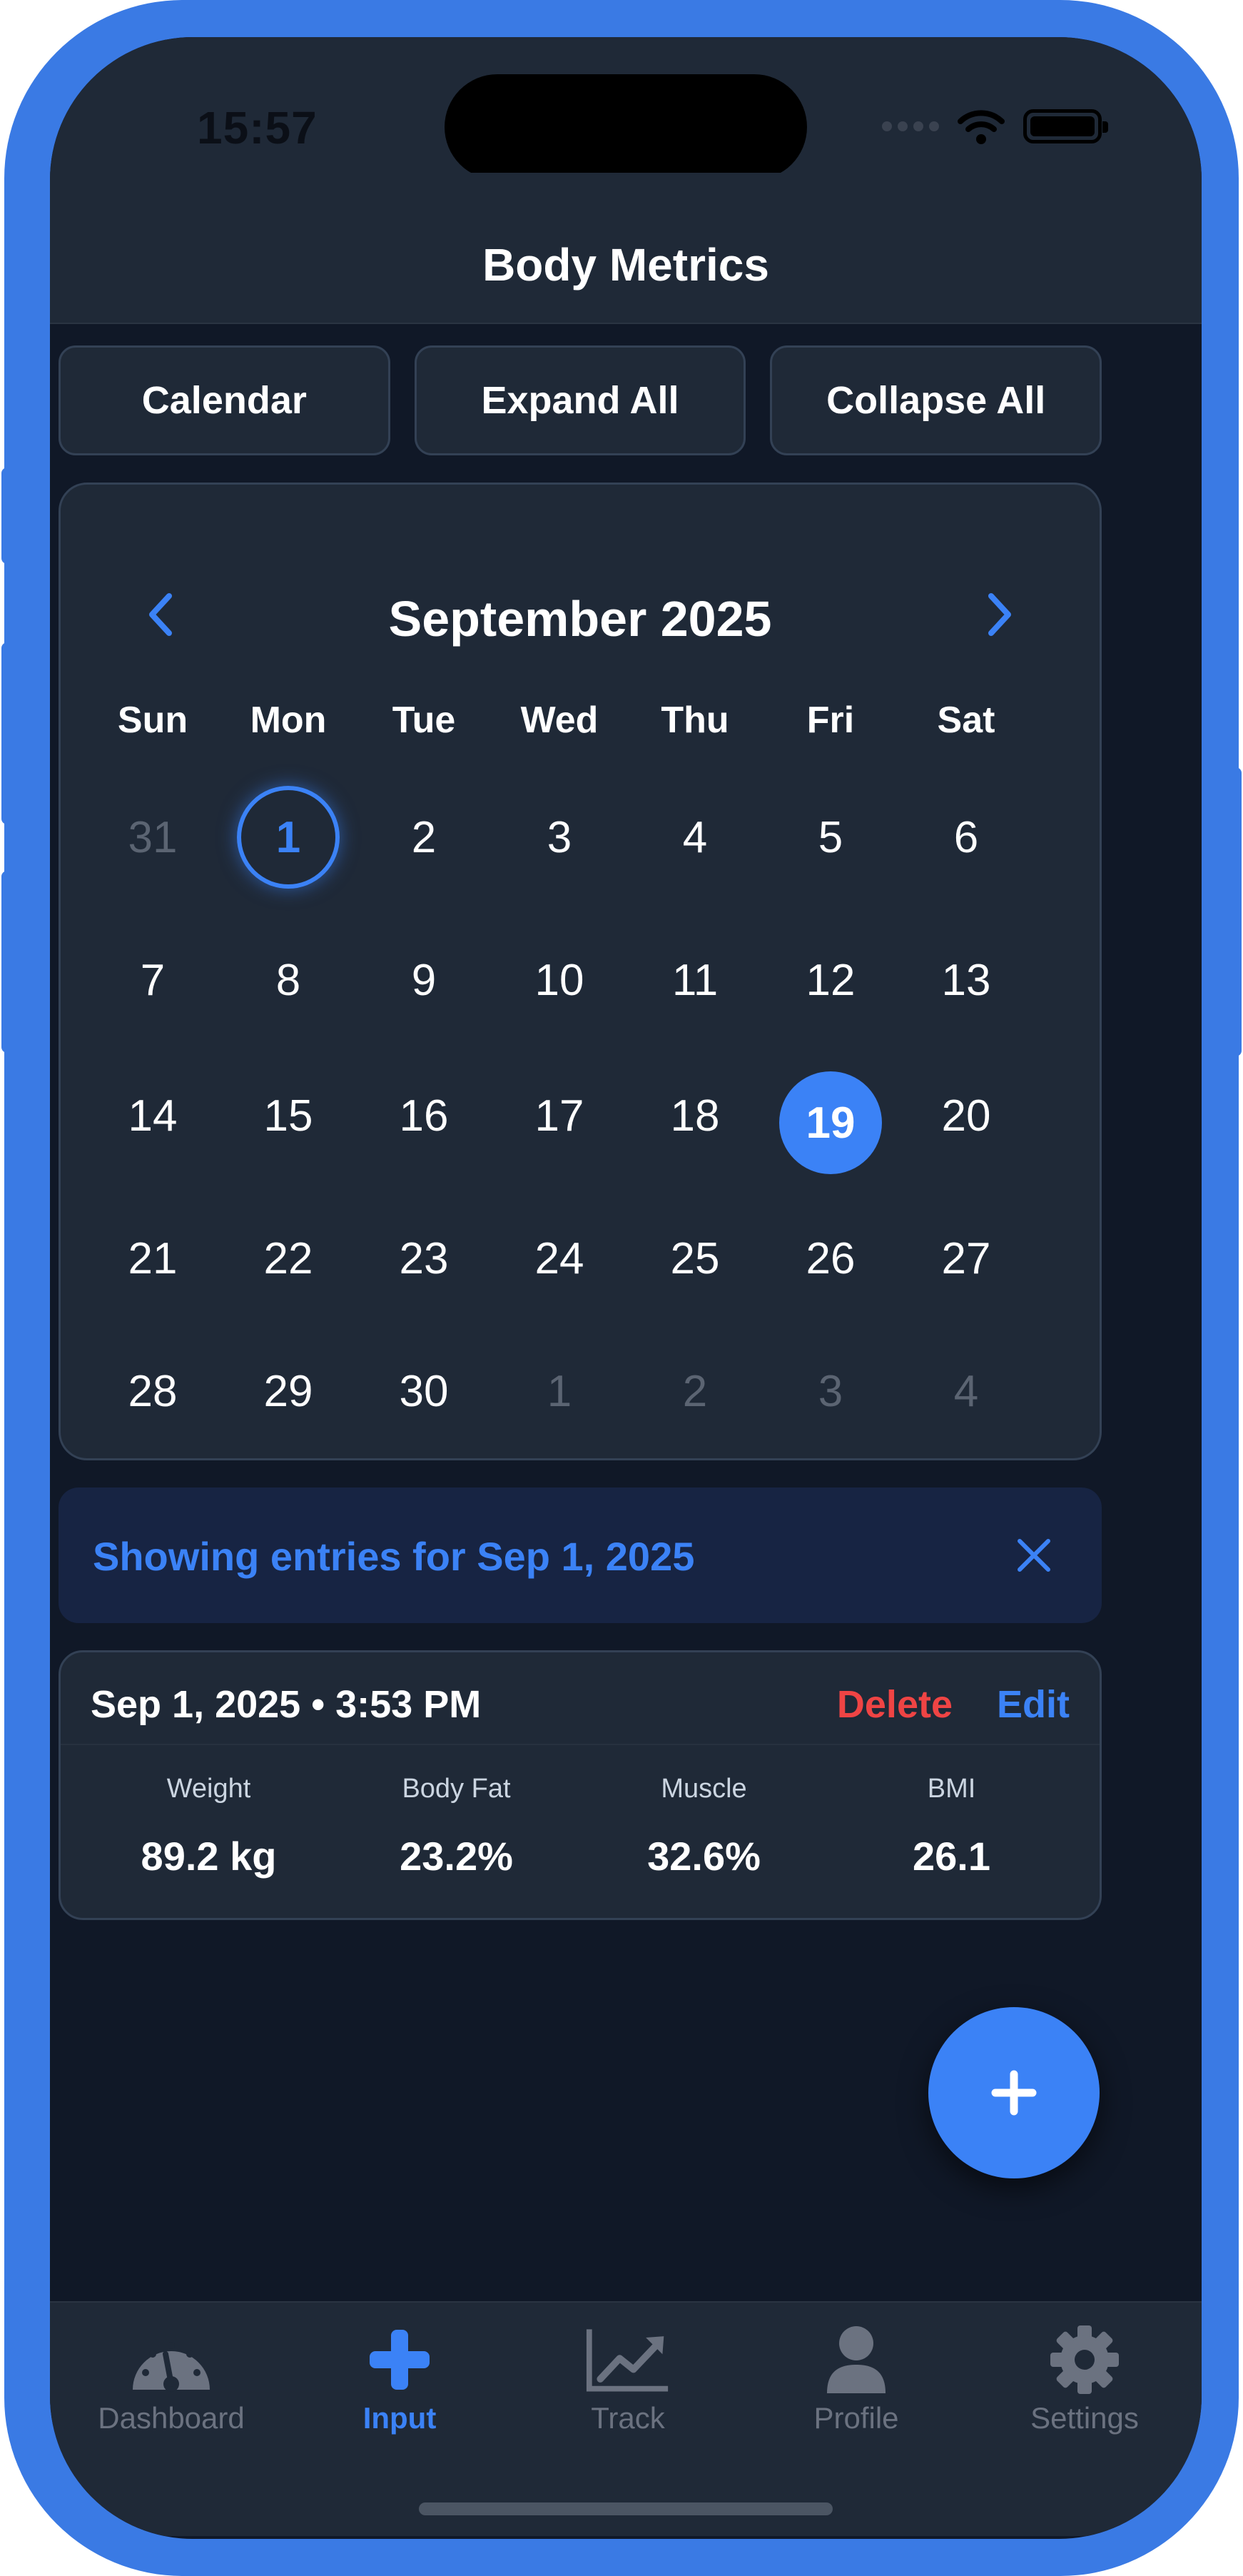 This screenshot has height=2576, width=1243. I want to click on day-number: 9, so click(424, 980).